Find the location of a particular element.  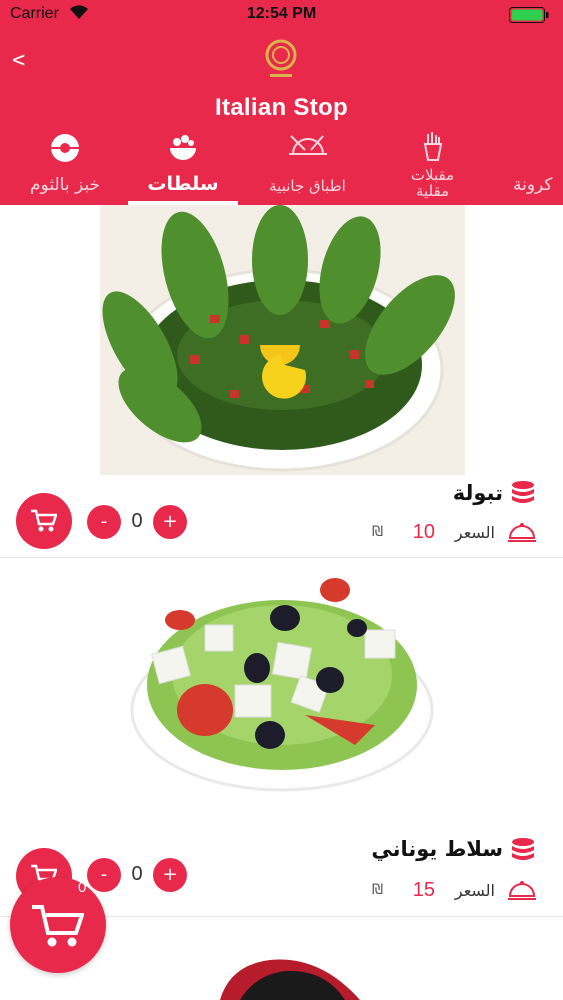

fries-icon is located at coordinates (432, 146).